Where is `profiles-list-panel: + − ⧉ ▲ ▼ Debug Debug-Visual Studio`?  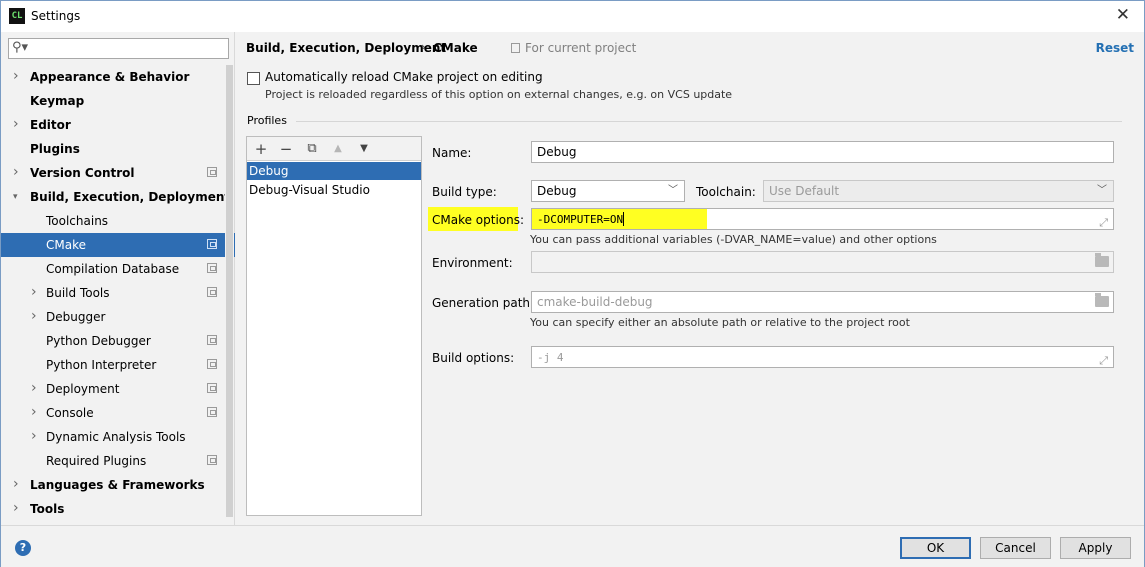
profiles-list-panel: + − ⧉ ▲ ▼ Debug Debug-Visual Studio is located at coordinates (334, 326).